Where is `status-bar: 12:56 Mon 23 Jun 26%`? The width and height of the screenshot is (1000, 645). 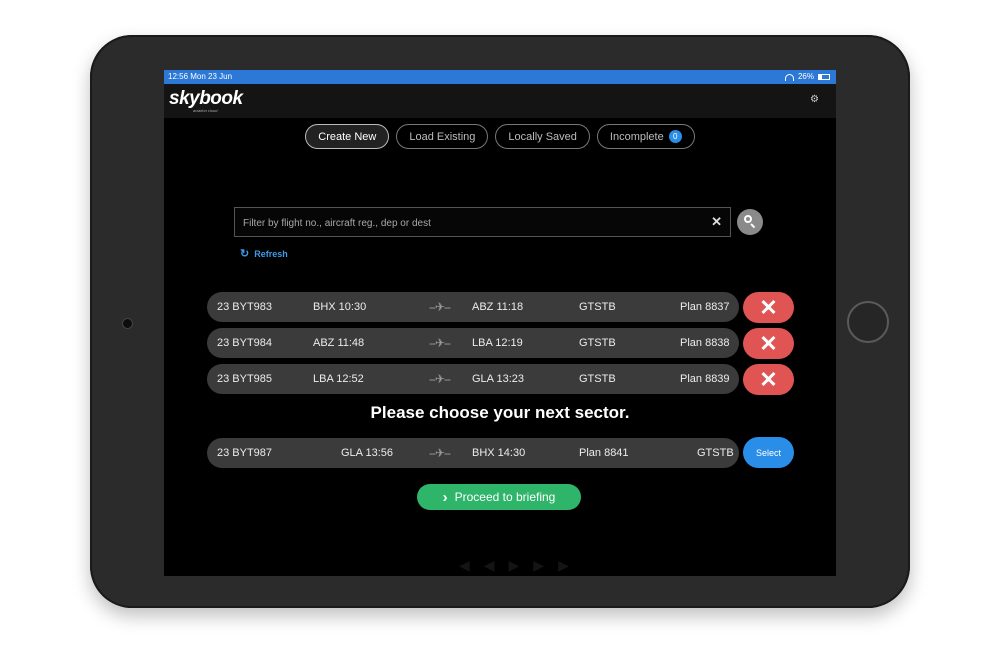
status-bar: 12:56 Mon 23 Jun 26% is located at coordinates (500, 77).